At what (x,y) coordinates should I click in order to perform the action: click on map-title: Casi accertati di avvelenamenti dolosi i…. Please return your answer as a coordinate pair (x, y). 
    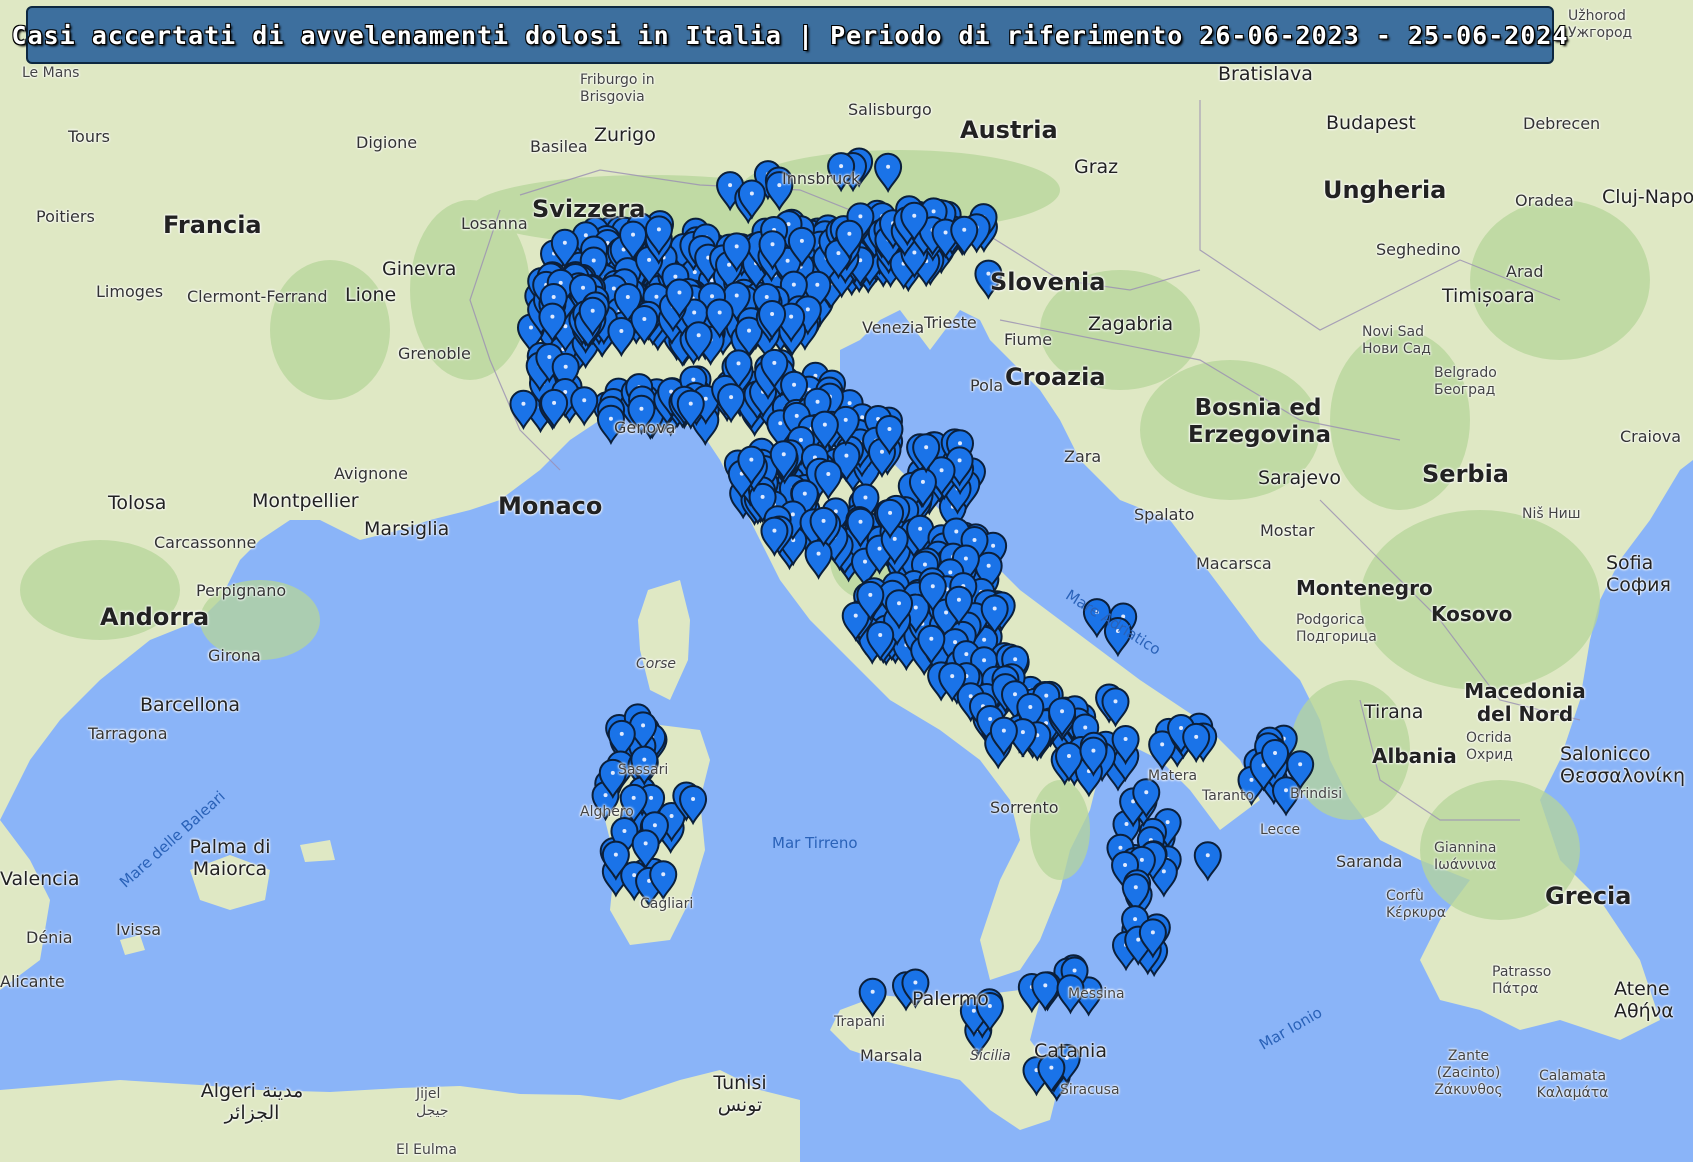
    Looking at the image, I should click on (790, 35).